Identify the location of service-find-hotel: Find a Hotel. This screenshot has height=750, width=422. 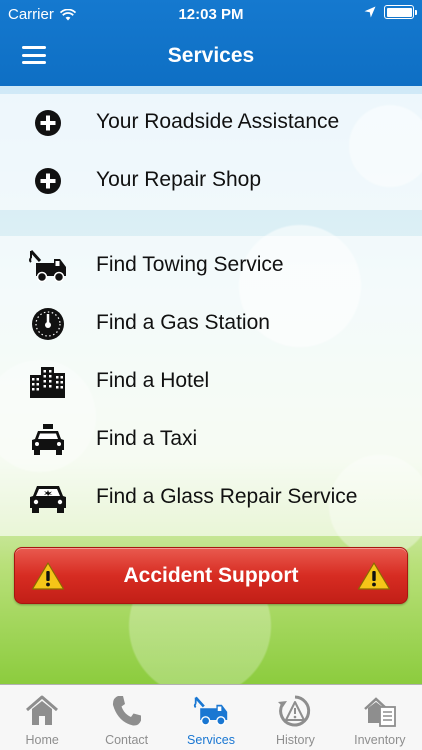
(211, 382).